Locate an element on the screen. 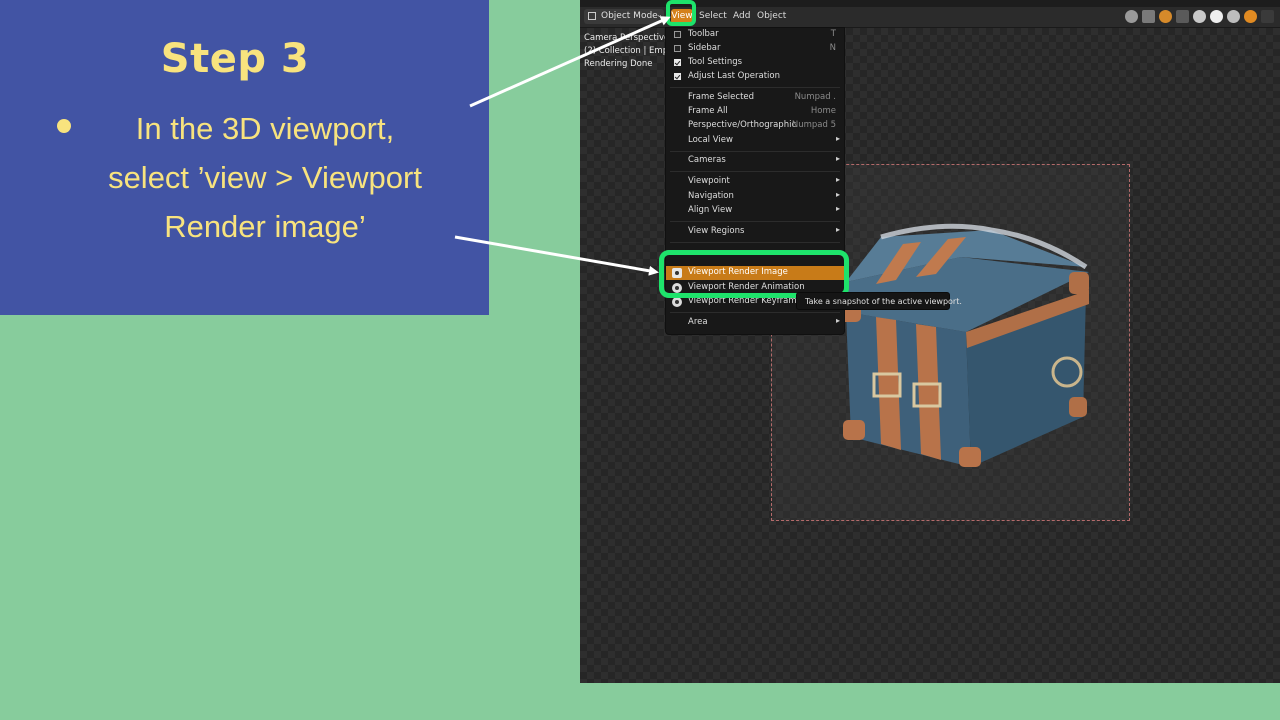 This screenshot has height=720, width=1280. menu-label: Adjust Last Operation is located at coordinates (734, 76).